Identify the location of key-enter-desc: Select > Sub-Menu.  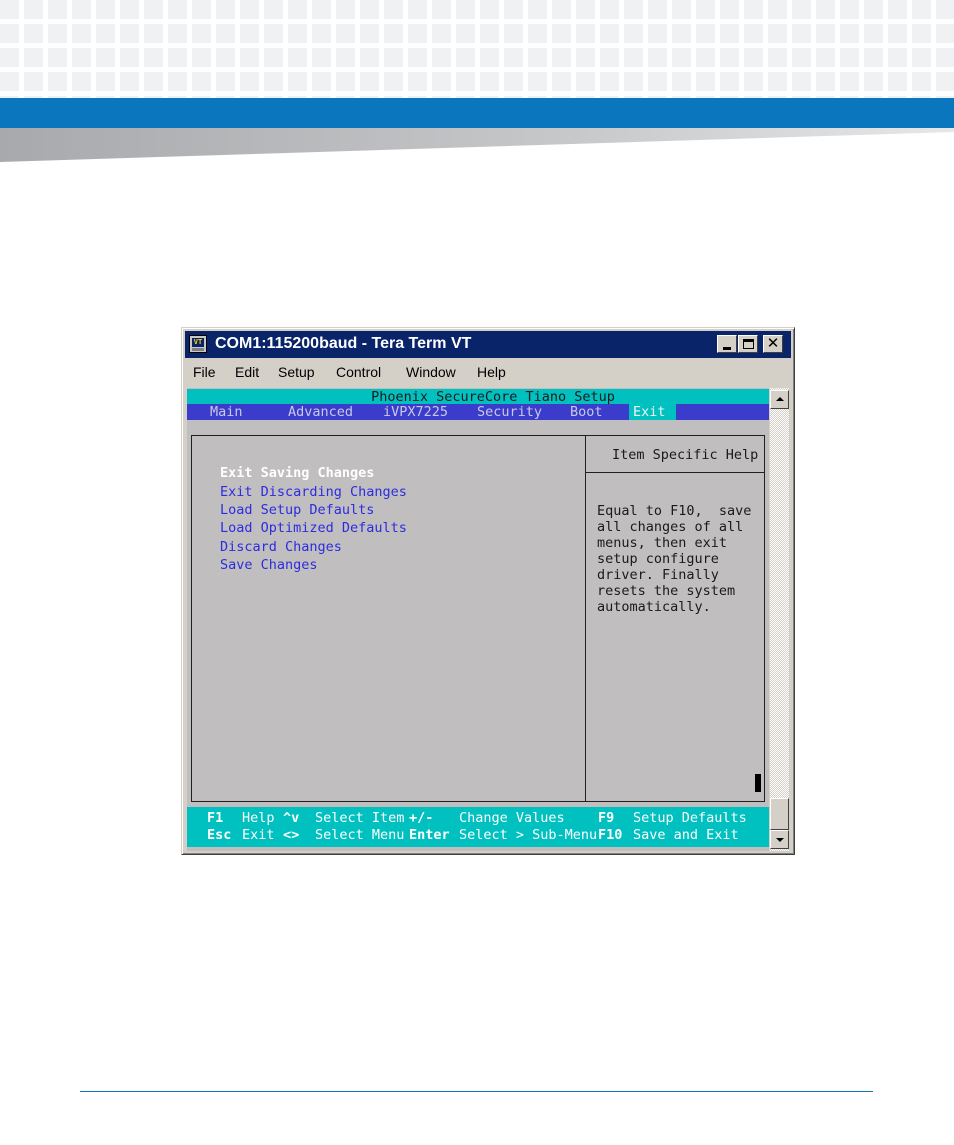
(528, 835).